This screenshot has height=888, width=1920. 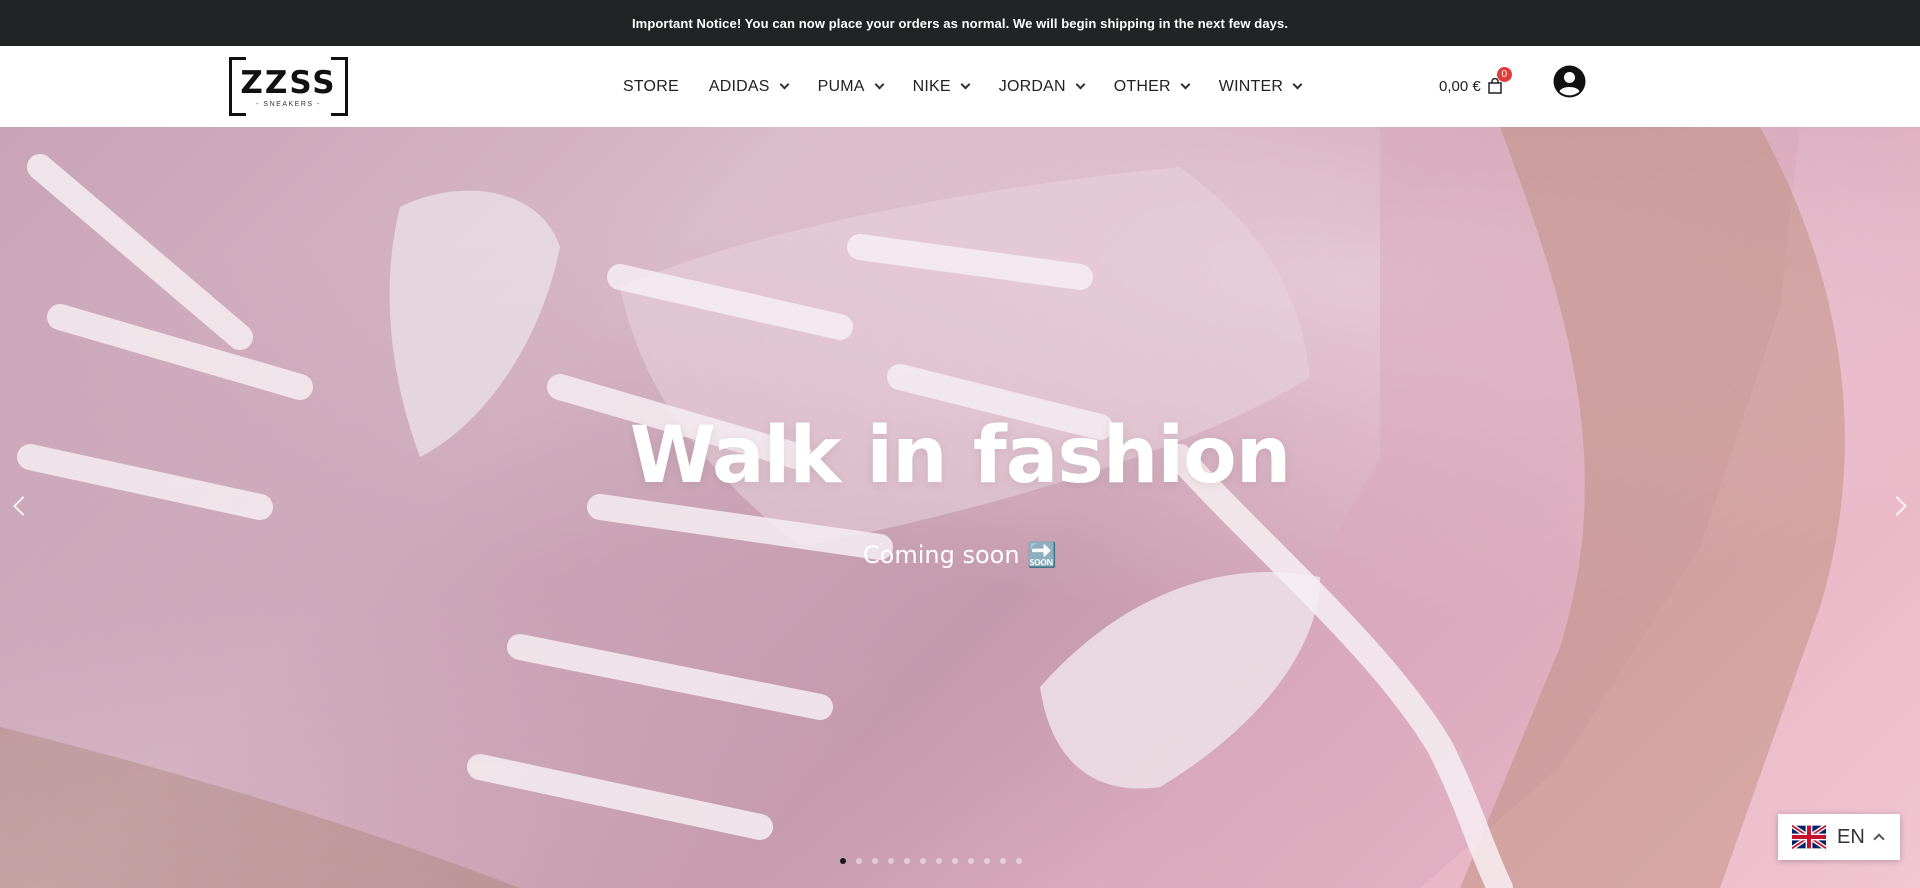 What do you see at coordinates (931, 862) in the screenshot?
I see `slider-pagination` at bounding box center [931, 862].